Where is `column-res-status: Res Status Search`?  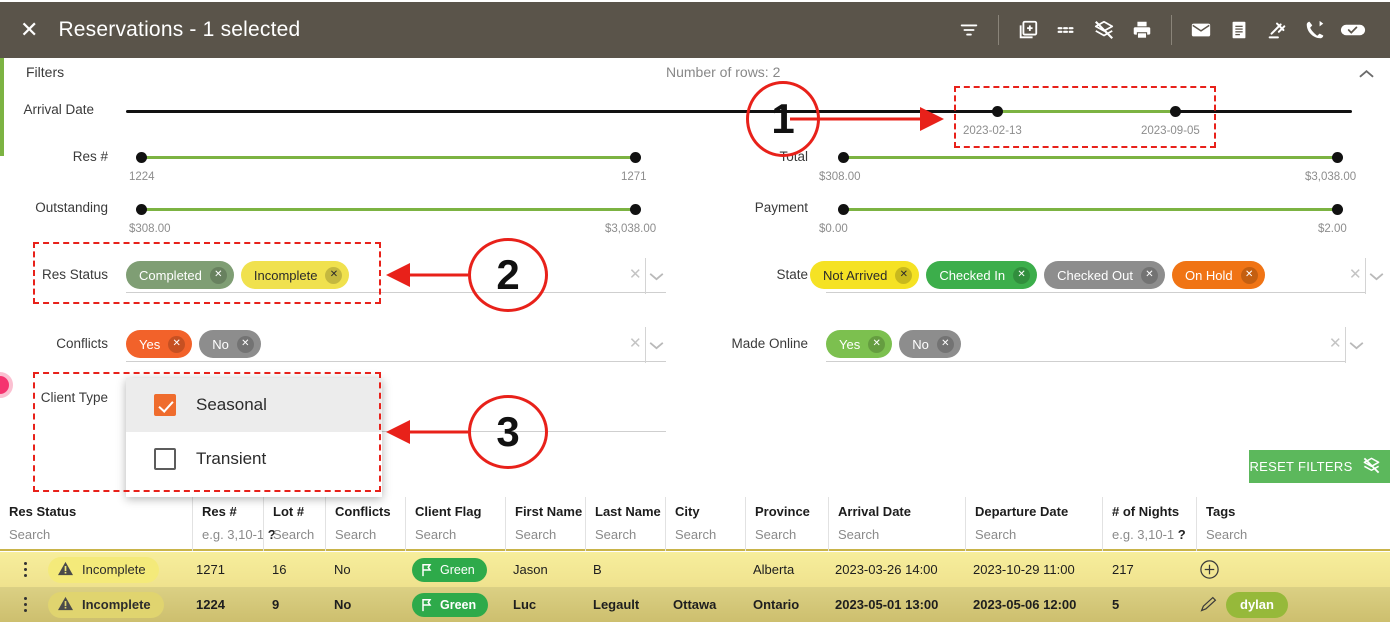
column-res-status: Res Status Search is located at coordinates (96, 524).